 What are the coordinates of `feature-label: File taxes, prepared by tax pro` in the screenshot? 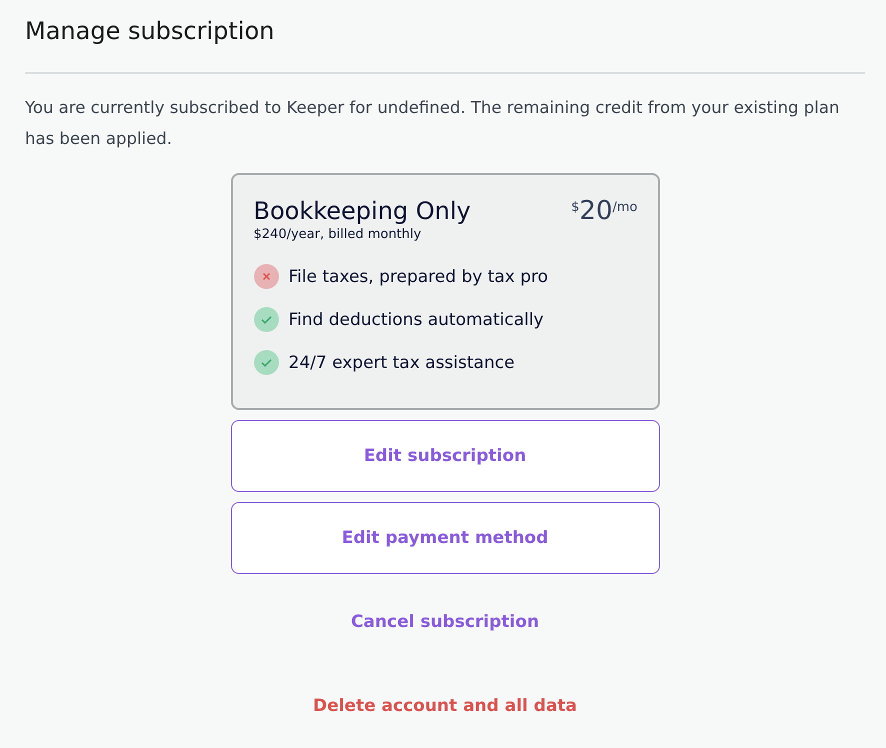 It's located at (418, 276).